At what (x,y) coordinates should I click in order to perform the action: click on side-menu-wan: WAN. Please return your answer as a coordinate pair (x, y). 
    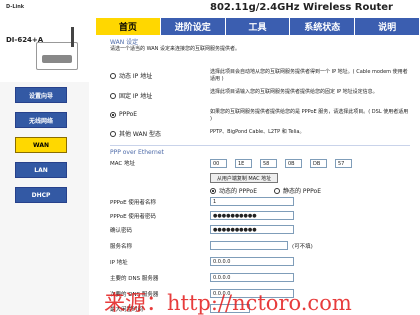
    Looking at the image, I should click on (41, 145).